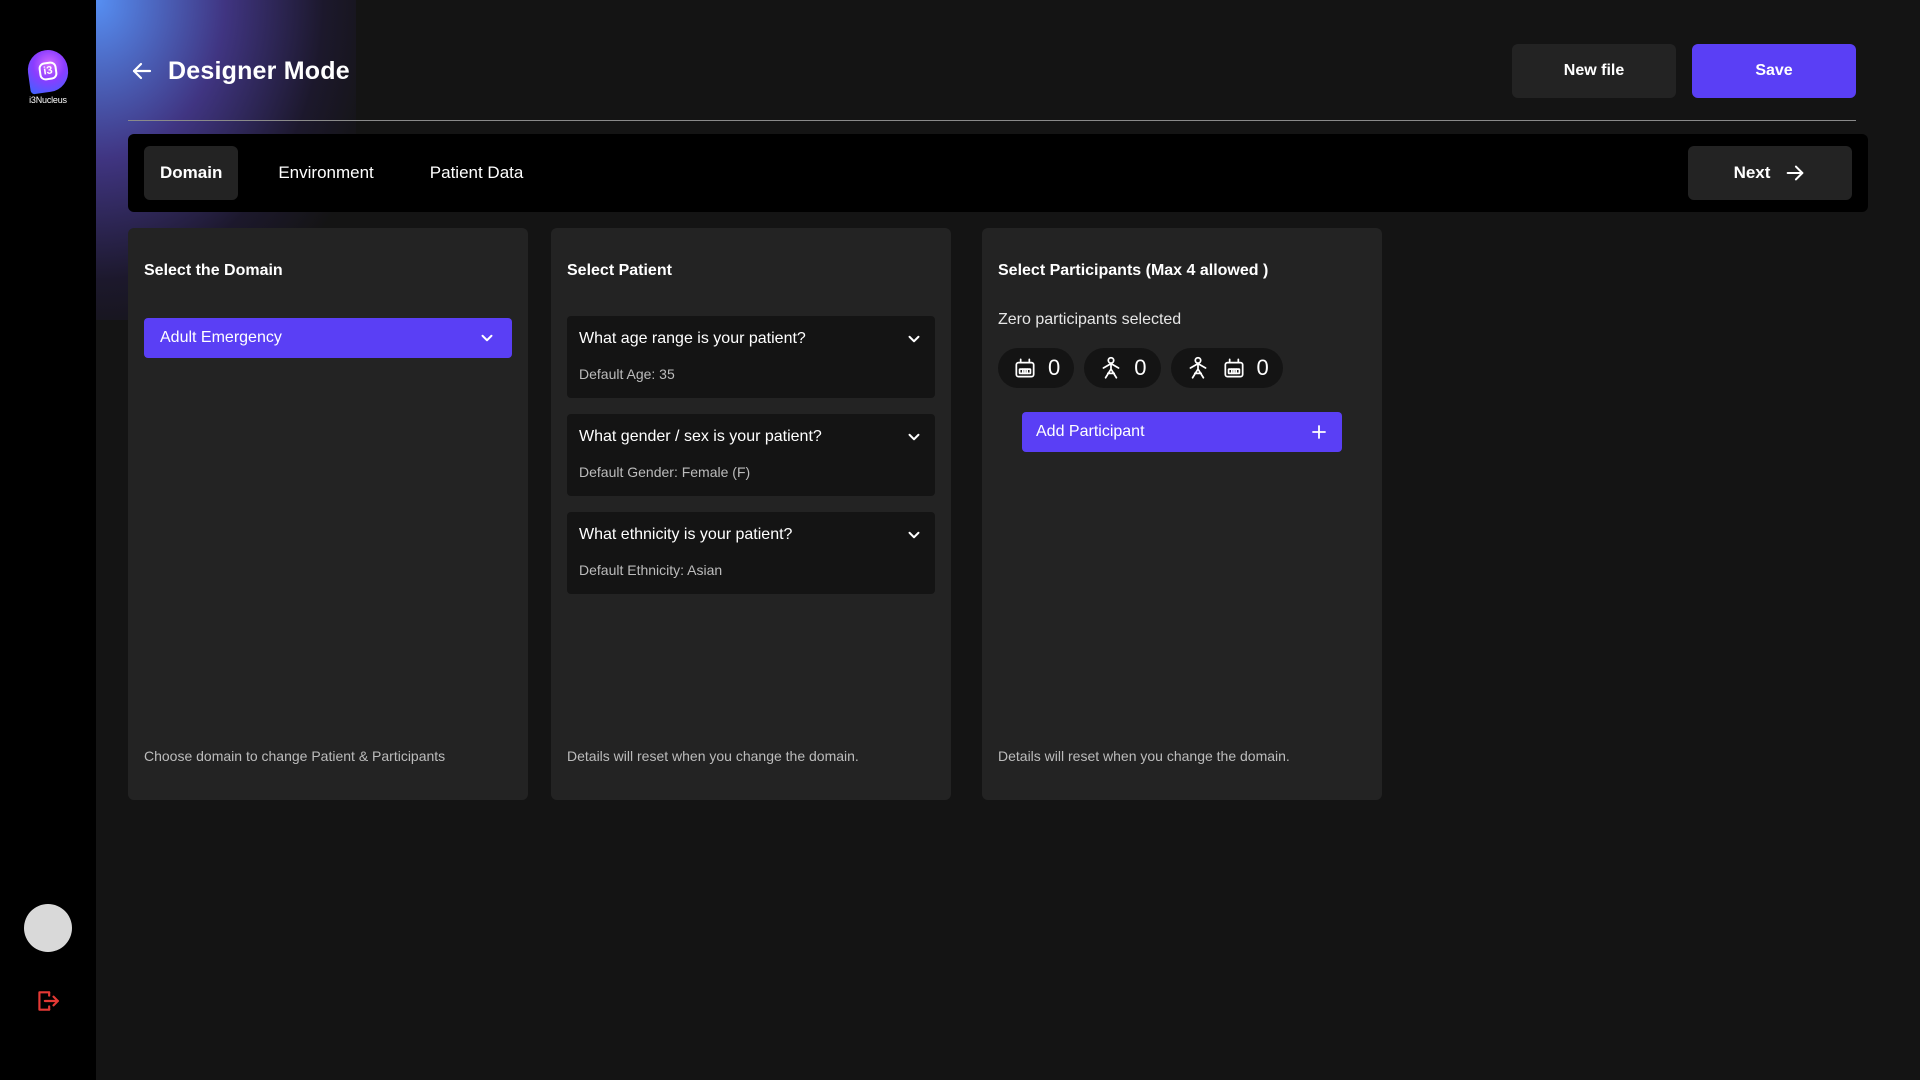 The image size is (1920, 1080). I want to click on participants-panel-title: Select Participants (Max 4 allowed ), so click(1133, 270).